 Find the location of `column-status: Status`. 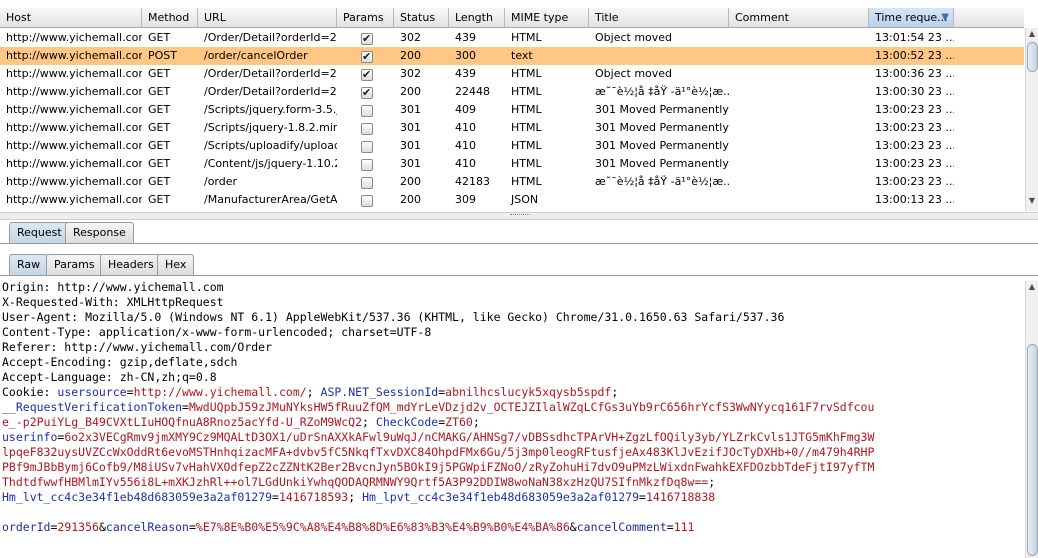

column-status: Status is located at coordinates (421, 17).